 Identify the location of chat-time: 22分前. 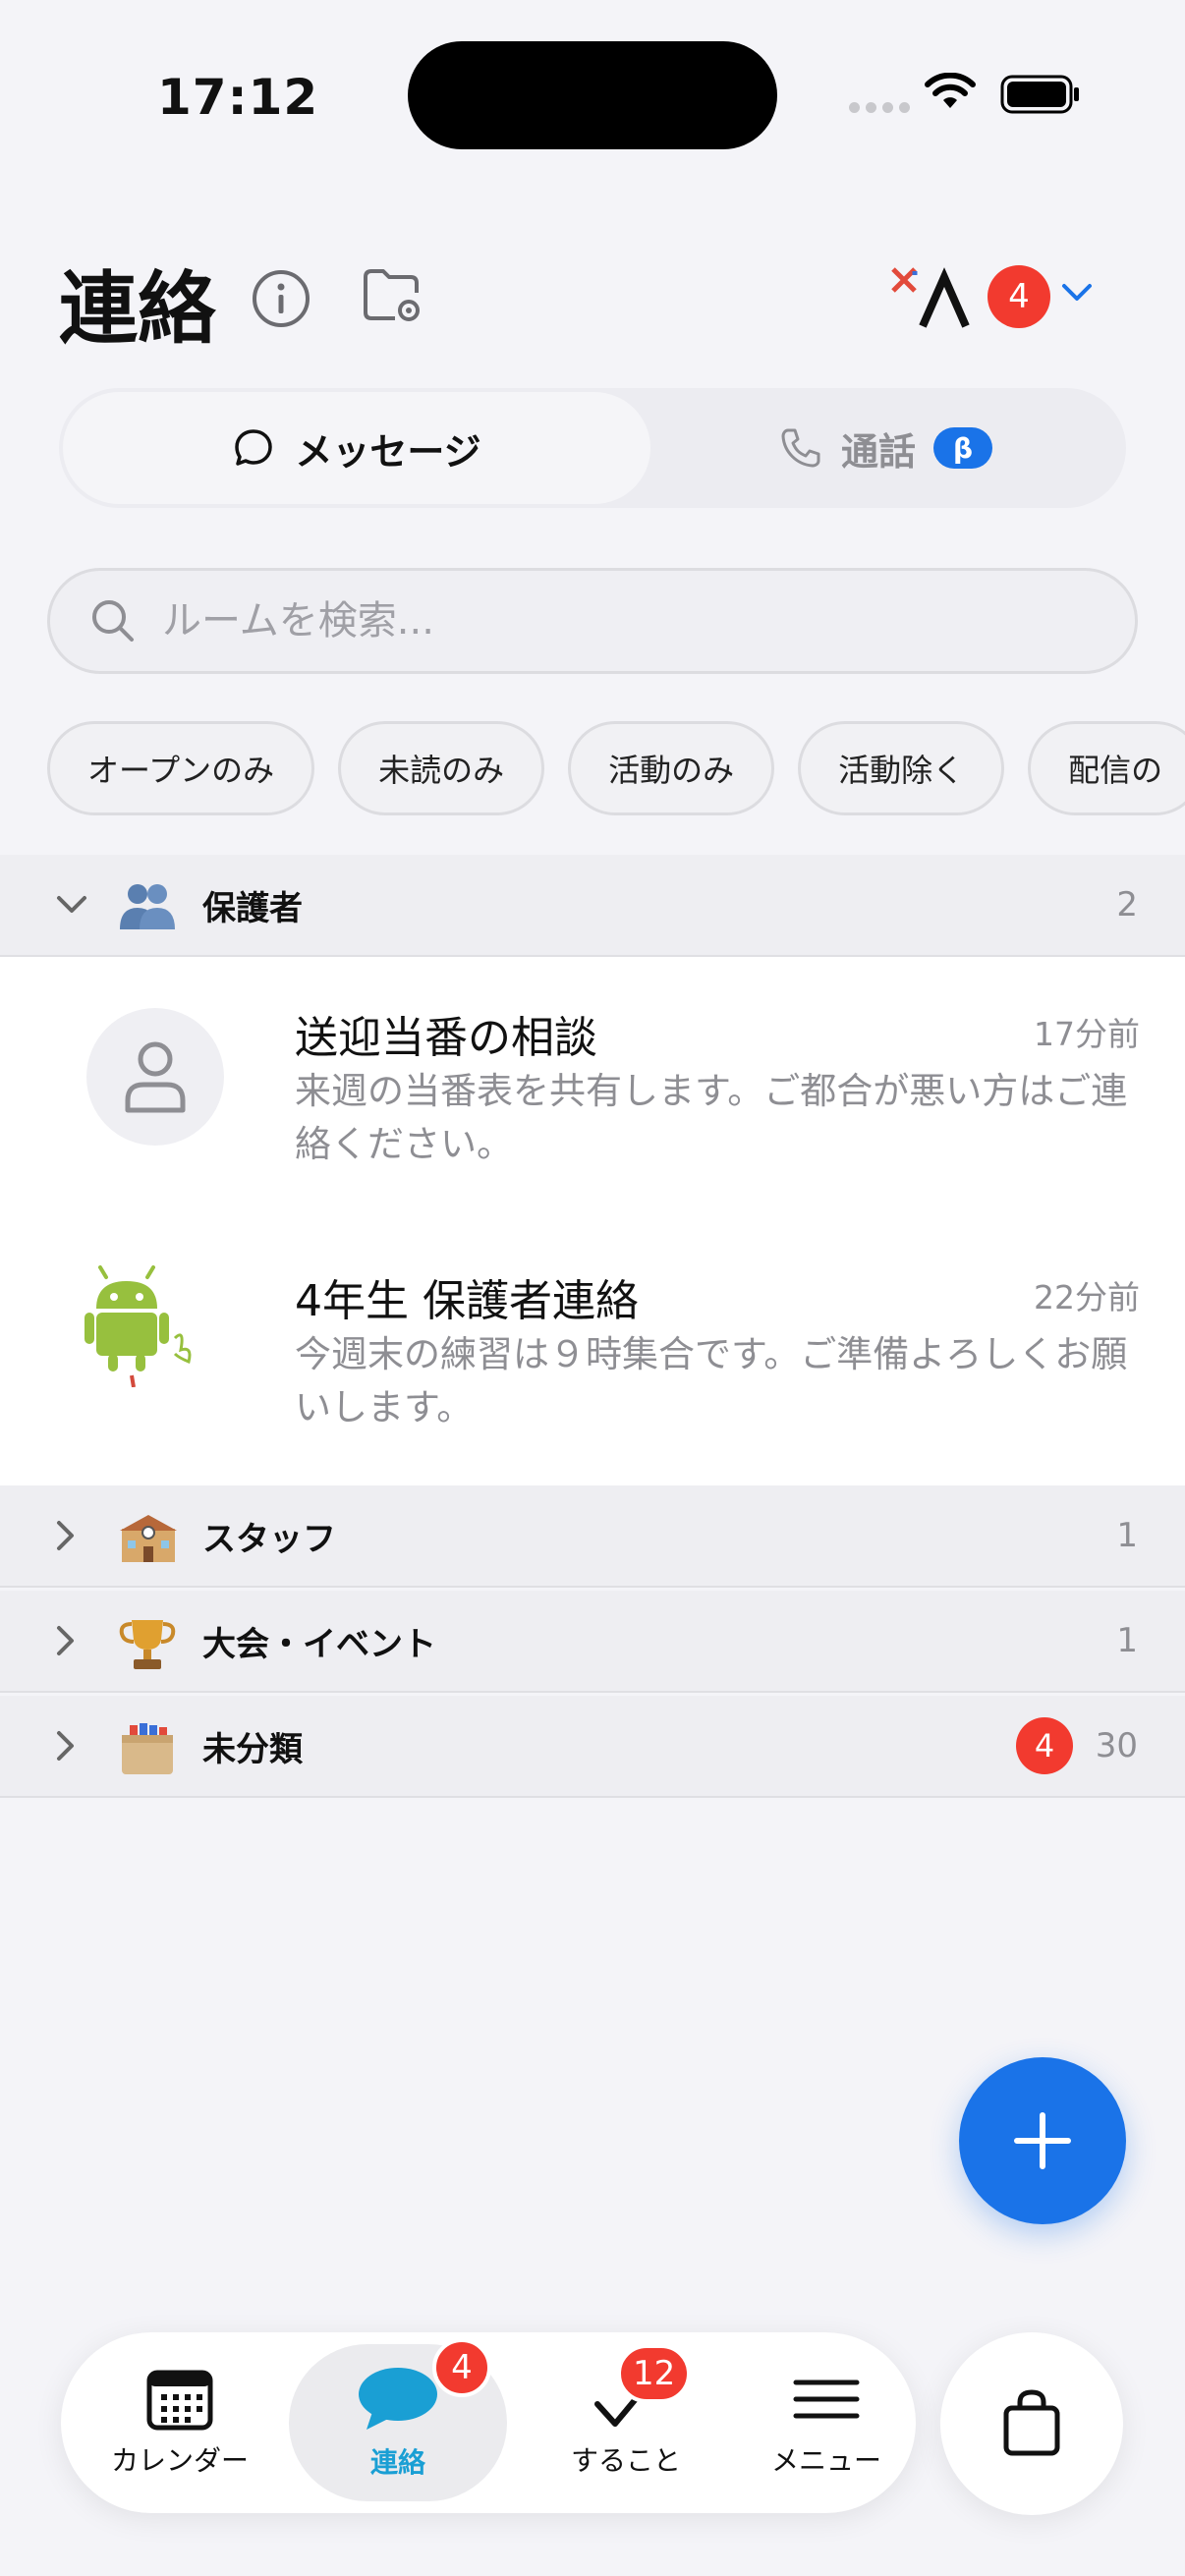
(1087, 1297).